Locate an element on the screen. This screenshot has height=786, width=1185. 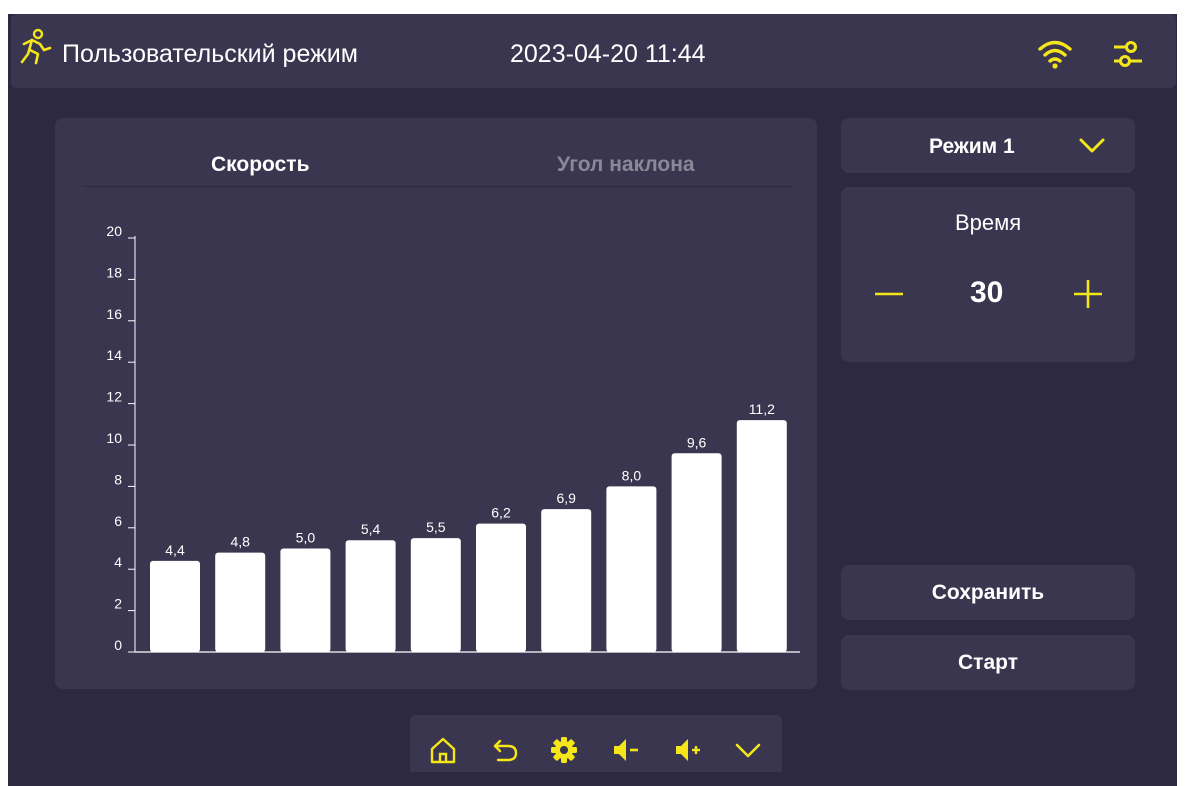
y-tick-label: 14 is located at coordinates (114, 355).